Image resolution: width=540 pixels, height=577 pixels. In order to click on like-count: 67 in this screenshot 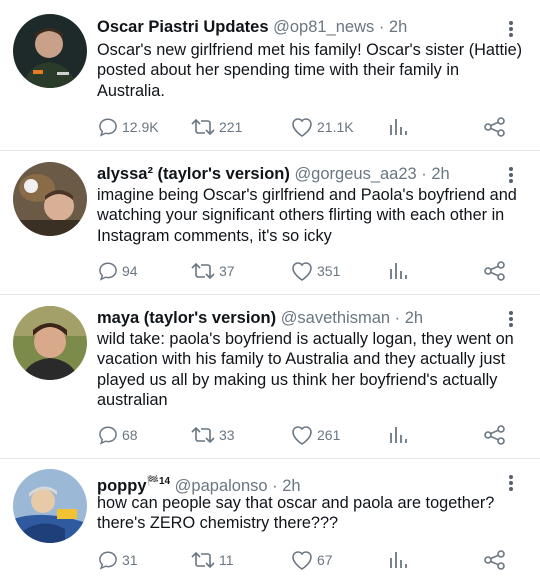, I will do `click(325, 560)`.